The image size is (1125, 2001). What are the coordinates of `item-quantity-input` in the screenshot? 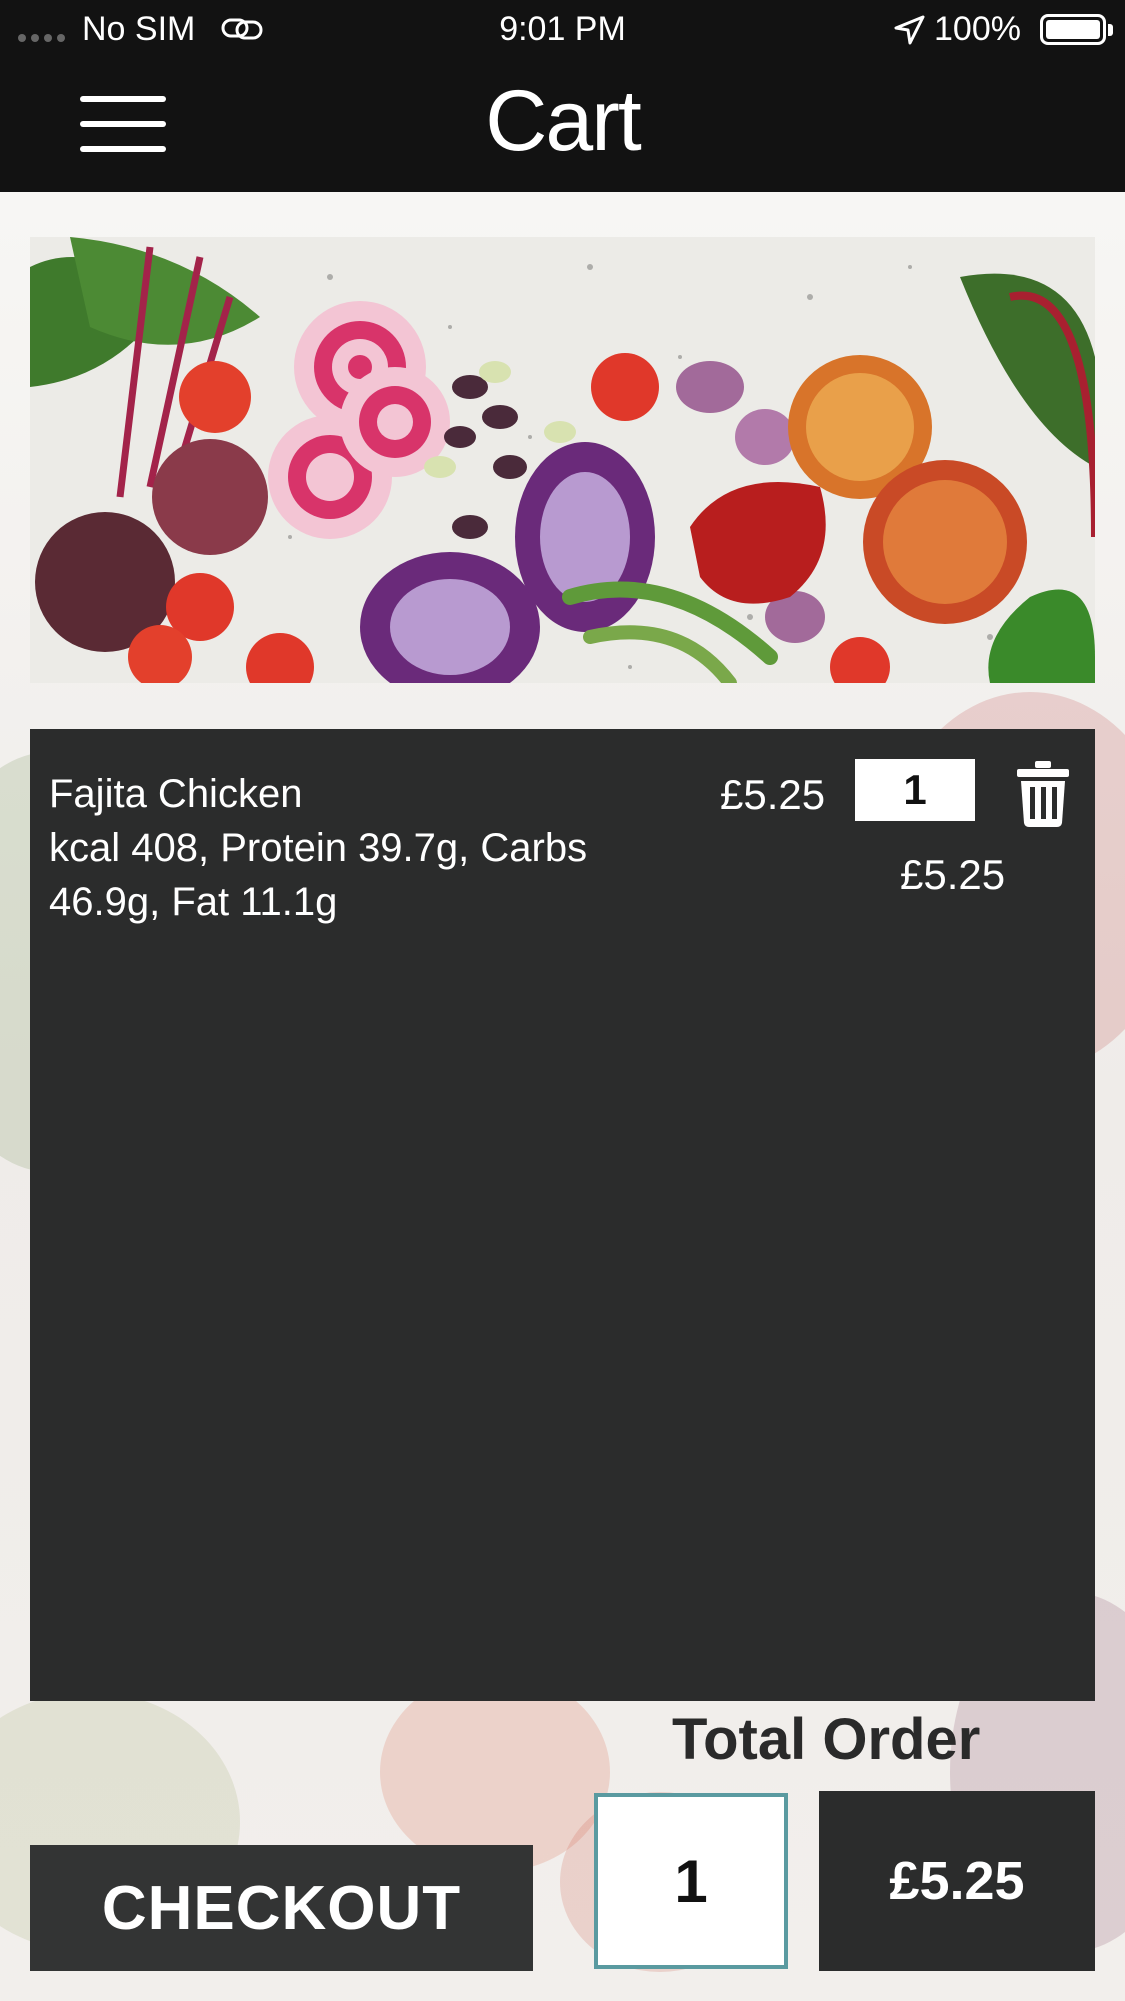 It's located at (915, 790).